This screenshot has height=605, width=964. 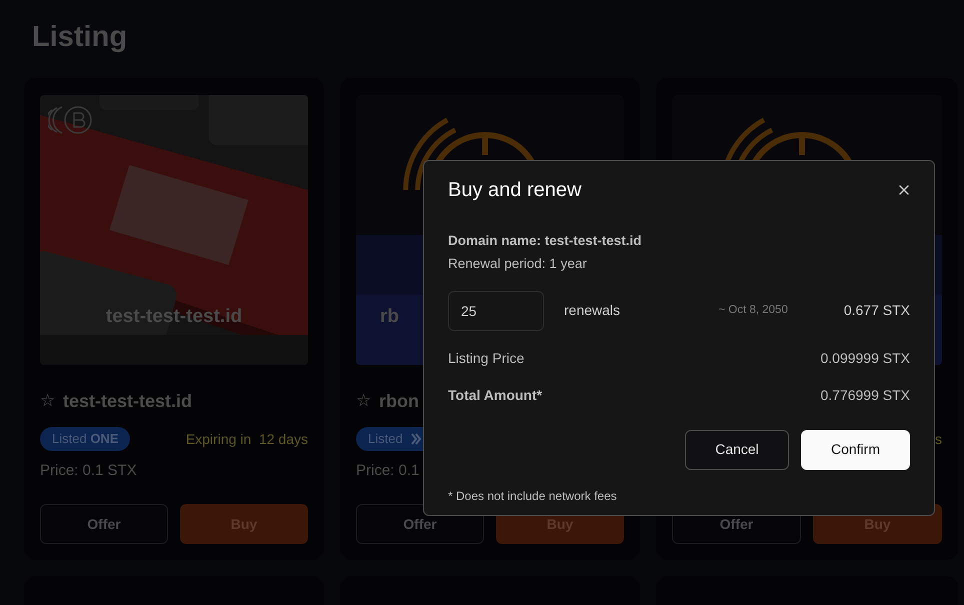 What do you see at coordinates (496, 310) in the screenshot?
I see `renewals-input: 25` at bounding box center [496, 310].